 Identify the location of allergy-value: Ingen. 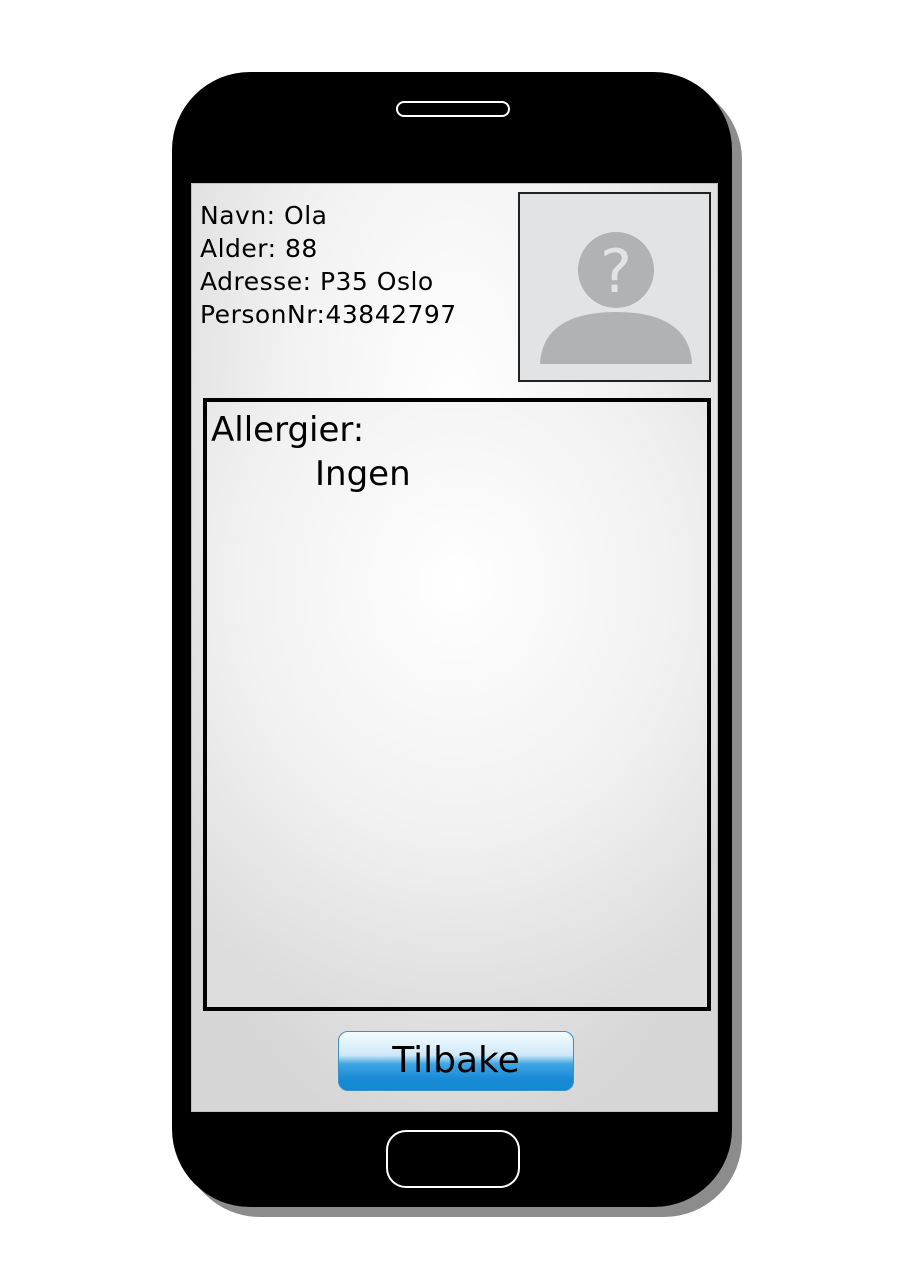
(363, 474).